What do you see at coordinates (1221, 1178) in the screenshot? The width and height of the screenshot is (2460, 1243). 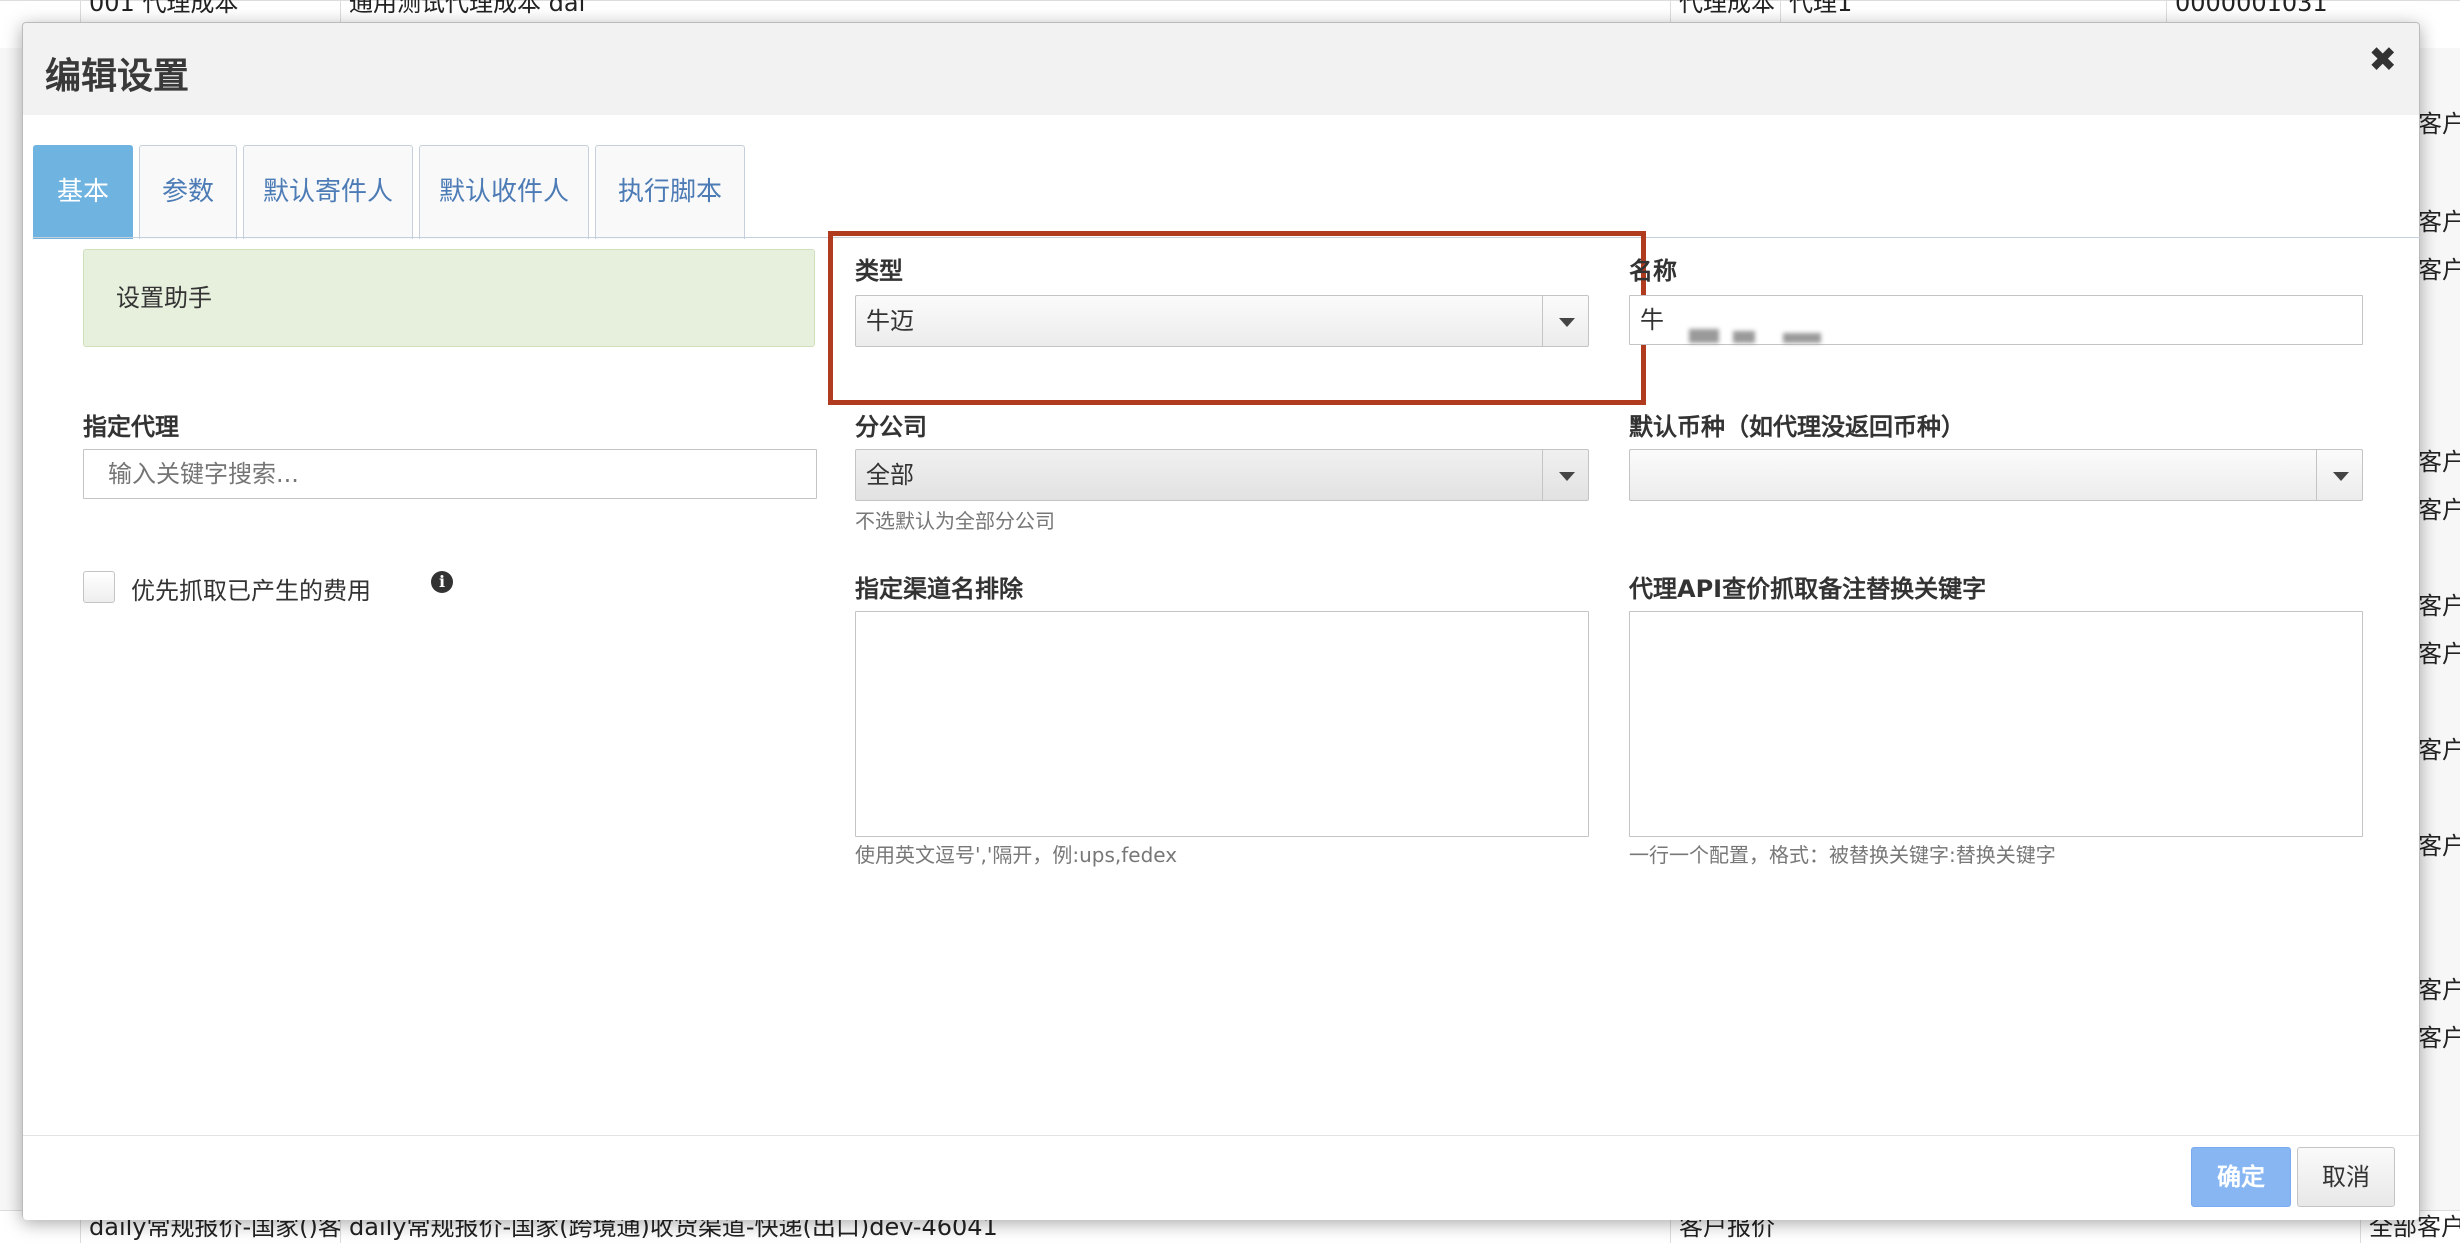 I see `modal-footer` at bounding box center [1221, 1178].